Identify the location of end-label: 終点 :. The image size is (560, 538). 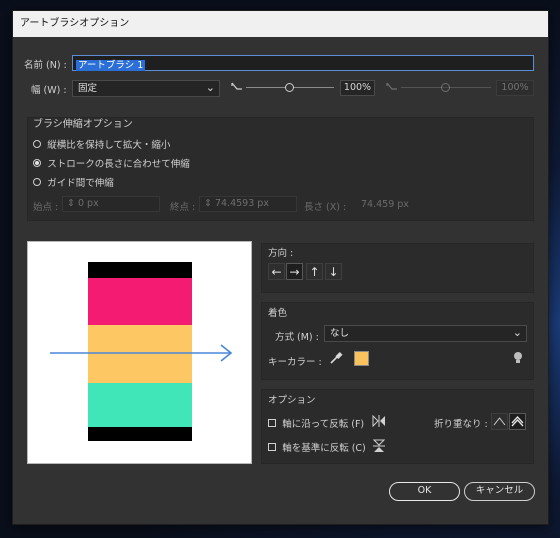
(183, 207).